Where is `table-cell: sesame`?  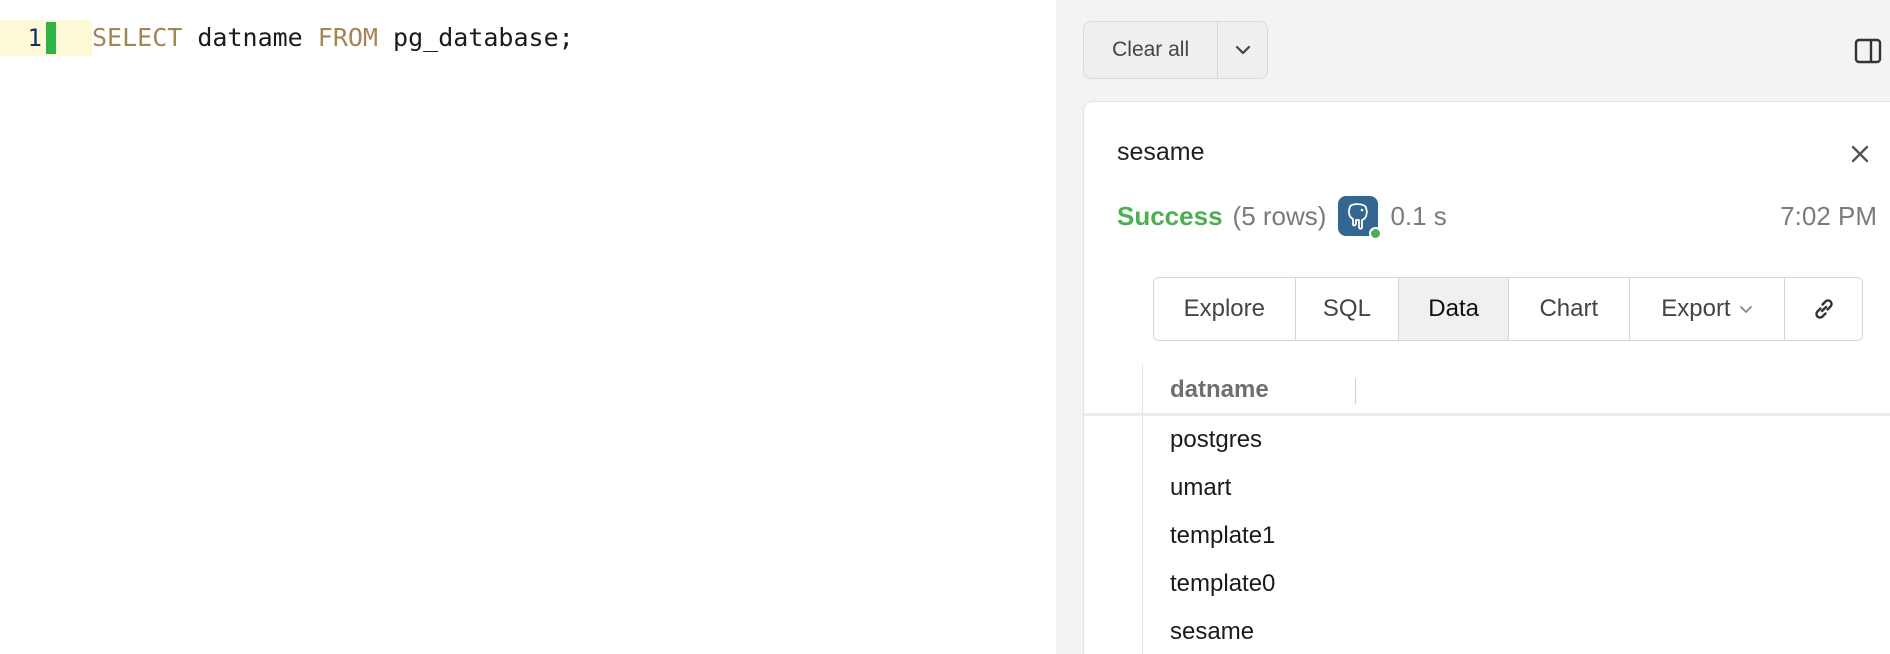 table-cell: sesame is located at coordinates (1212, 631).